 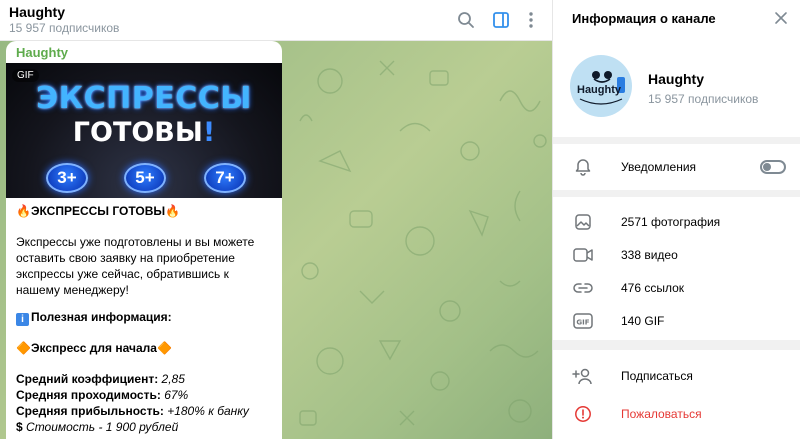 I want to click on search-icon, so click(x=466, y=20).